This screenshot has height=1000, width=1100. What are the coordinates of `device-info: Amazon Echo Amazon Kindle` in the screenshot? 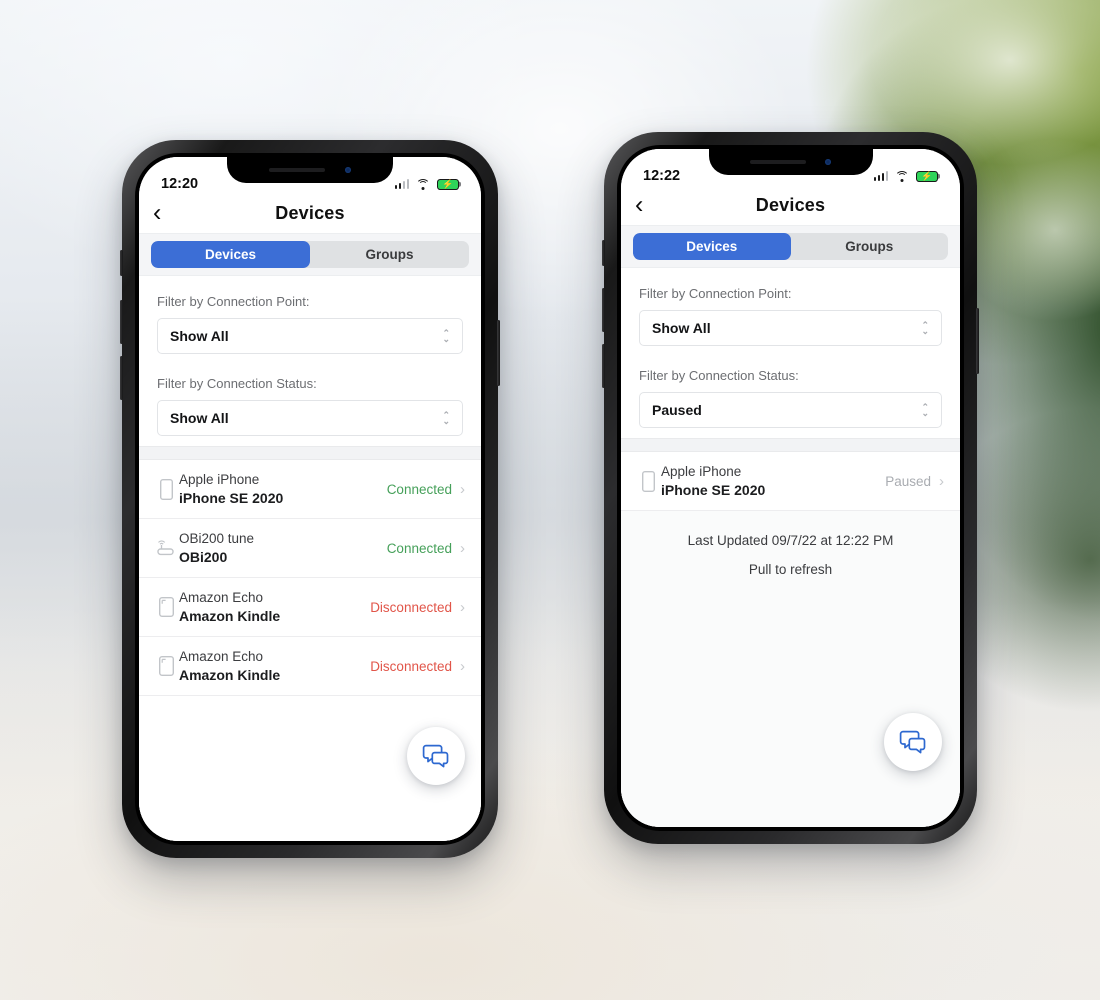 It's located at (274, 607).